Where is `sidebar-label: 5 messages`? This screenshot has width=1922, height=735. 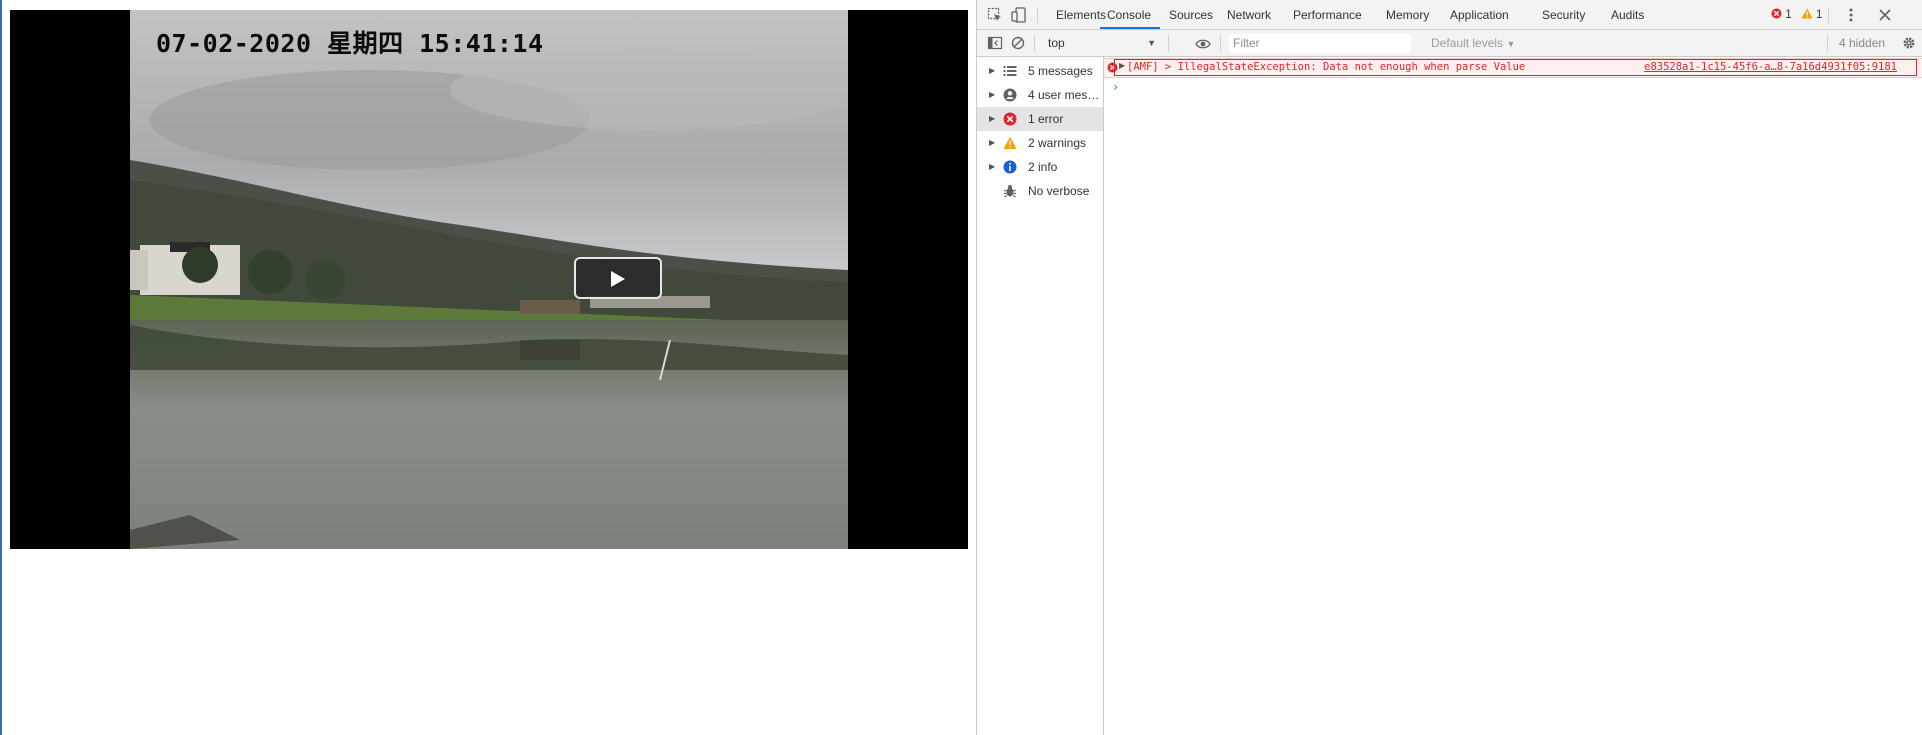
sidebar-label: 5 messages is located at coordinates (1060, 71).